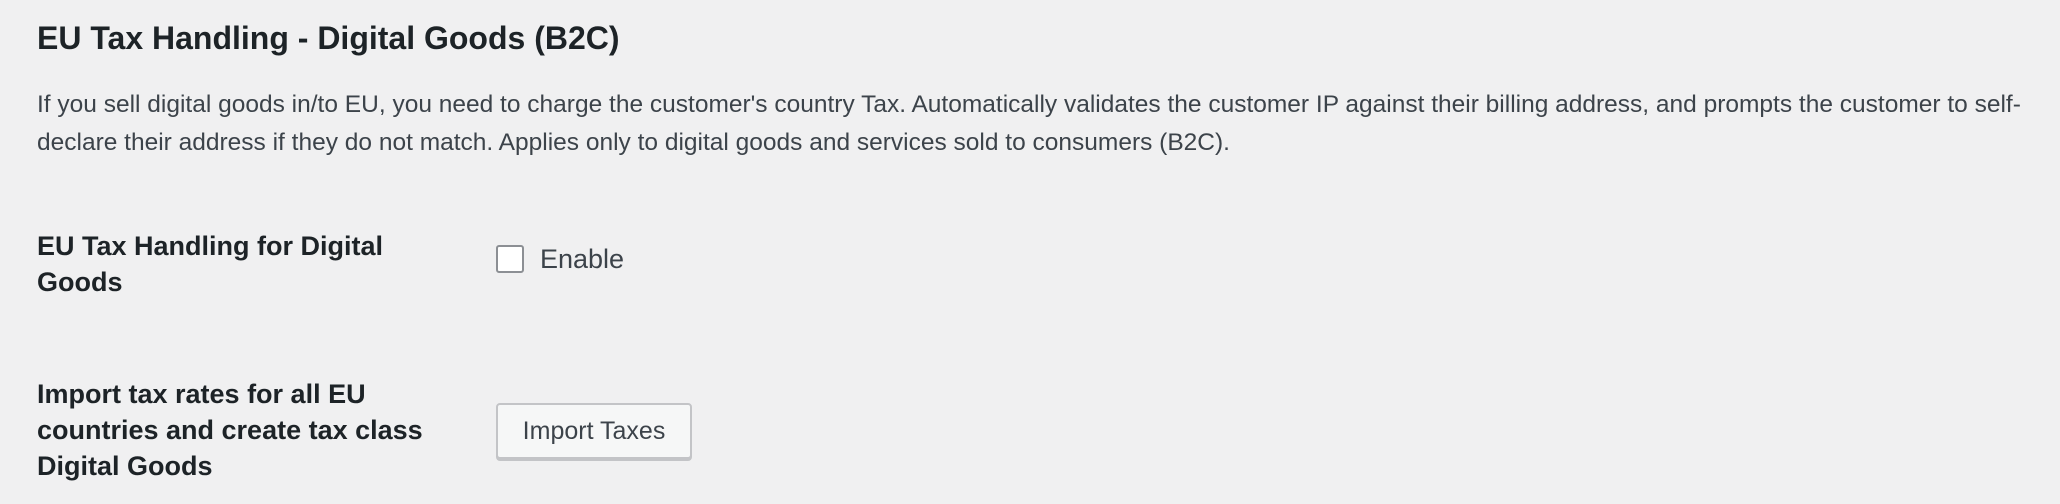 Image resolution: width=2060 pixels, height=504 pixels. I want to click on enable-checkbox-label: Enable, so click(582, 259).